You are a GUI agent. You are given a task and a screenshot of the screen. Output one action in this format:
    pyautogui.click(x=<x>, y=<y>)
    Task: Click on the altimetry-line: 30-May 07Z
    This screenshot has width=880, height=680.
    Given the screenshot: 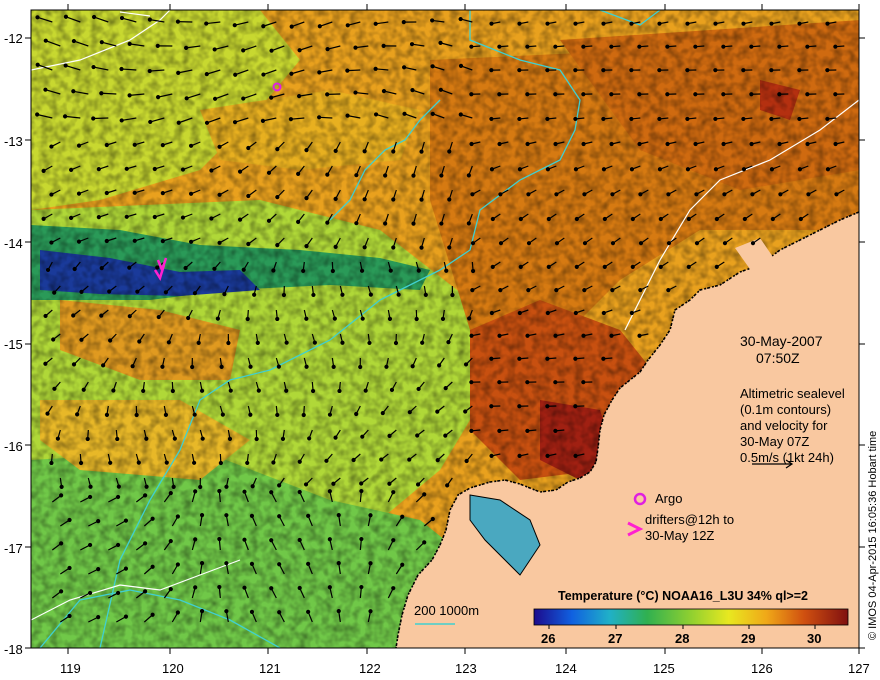 What is the action you would take?
    pyautogui.click(x=774, y=441)
    